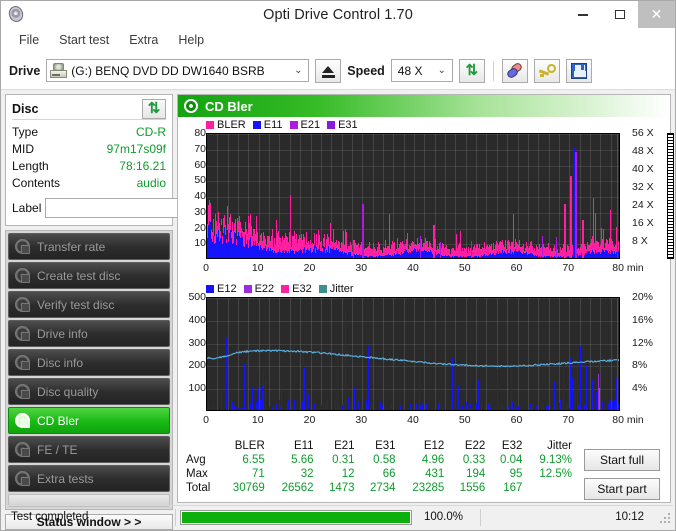 The width and height of the screenshot is (676, 531). I want to click on col-head-e31: E31, so click(385, 446).